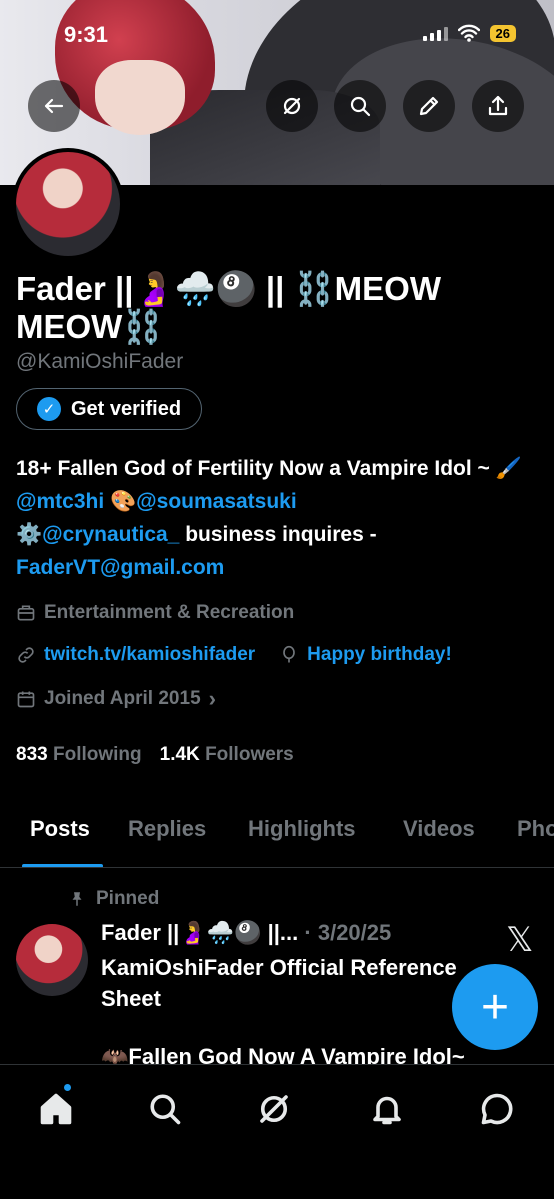 This screenshot has height=1199, width=554. Describe the element at coordinates (86, 34) in the screenshot. I see `status-time: 9:31` at that location.